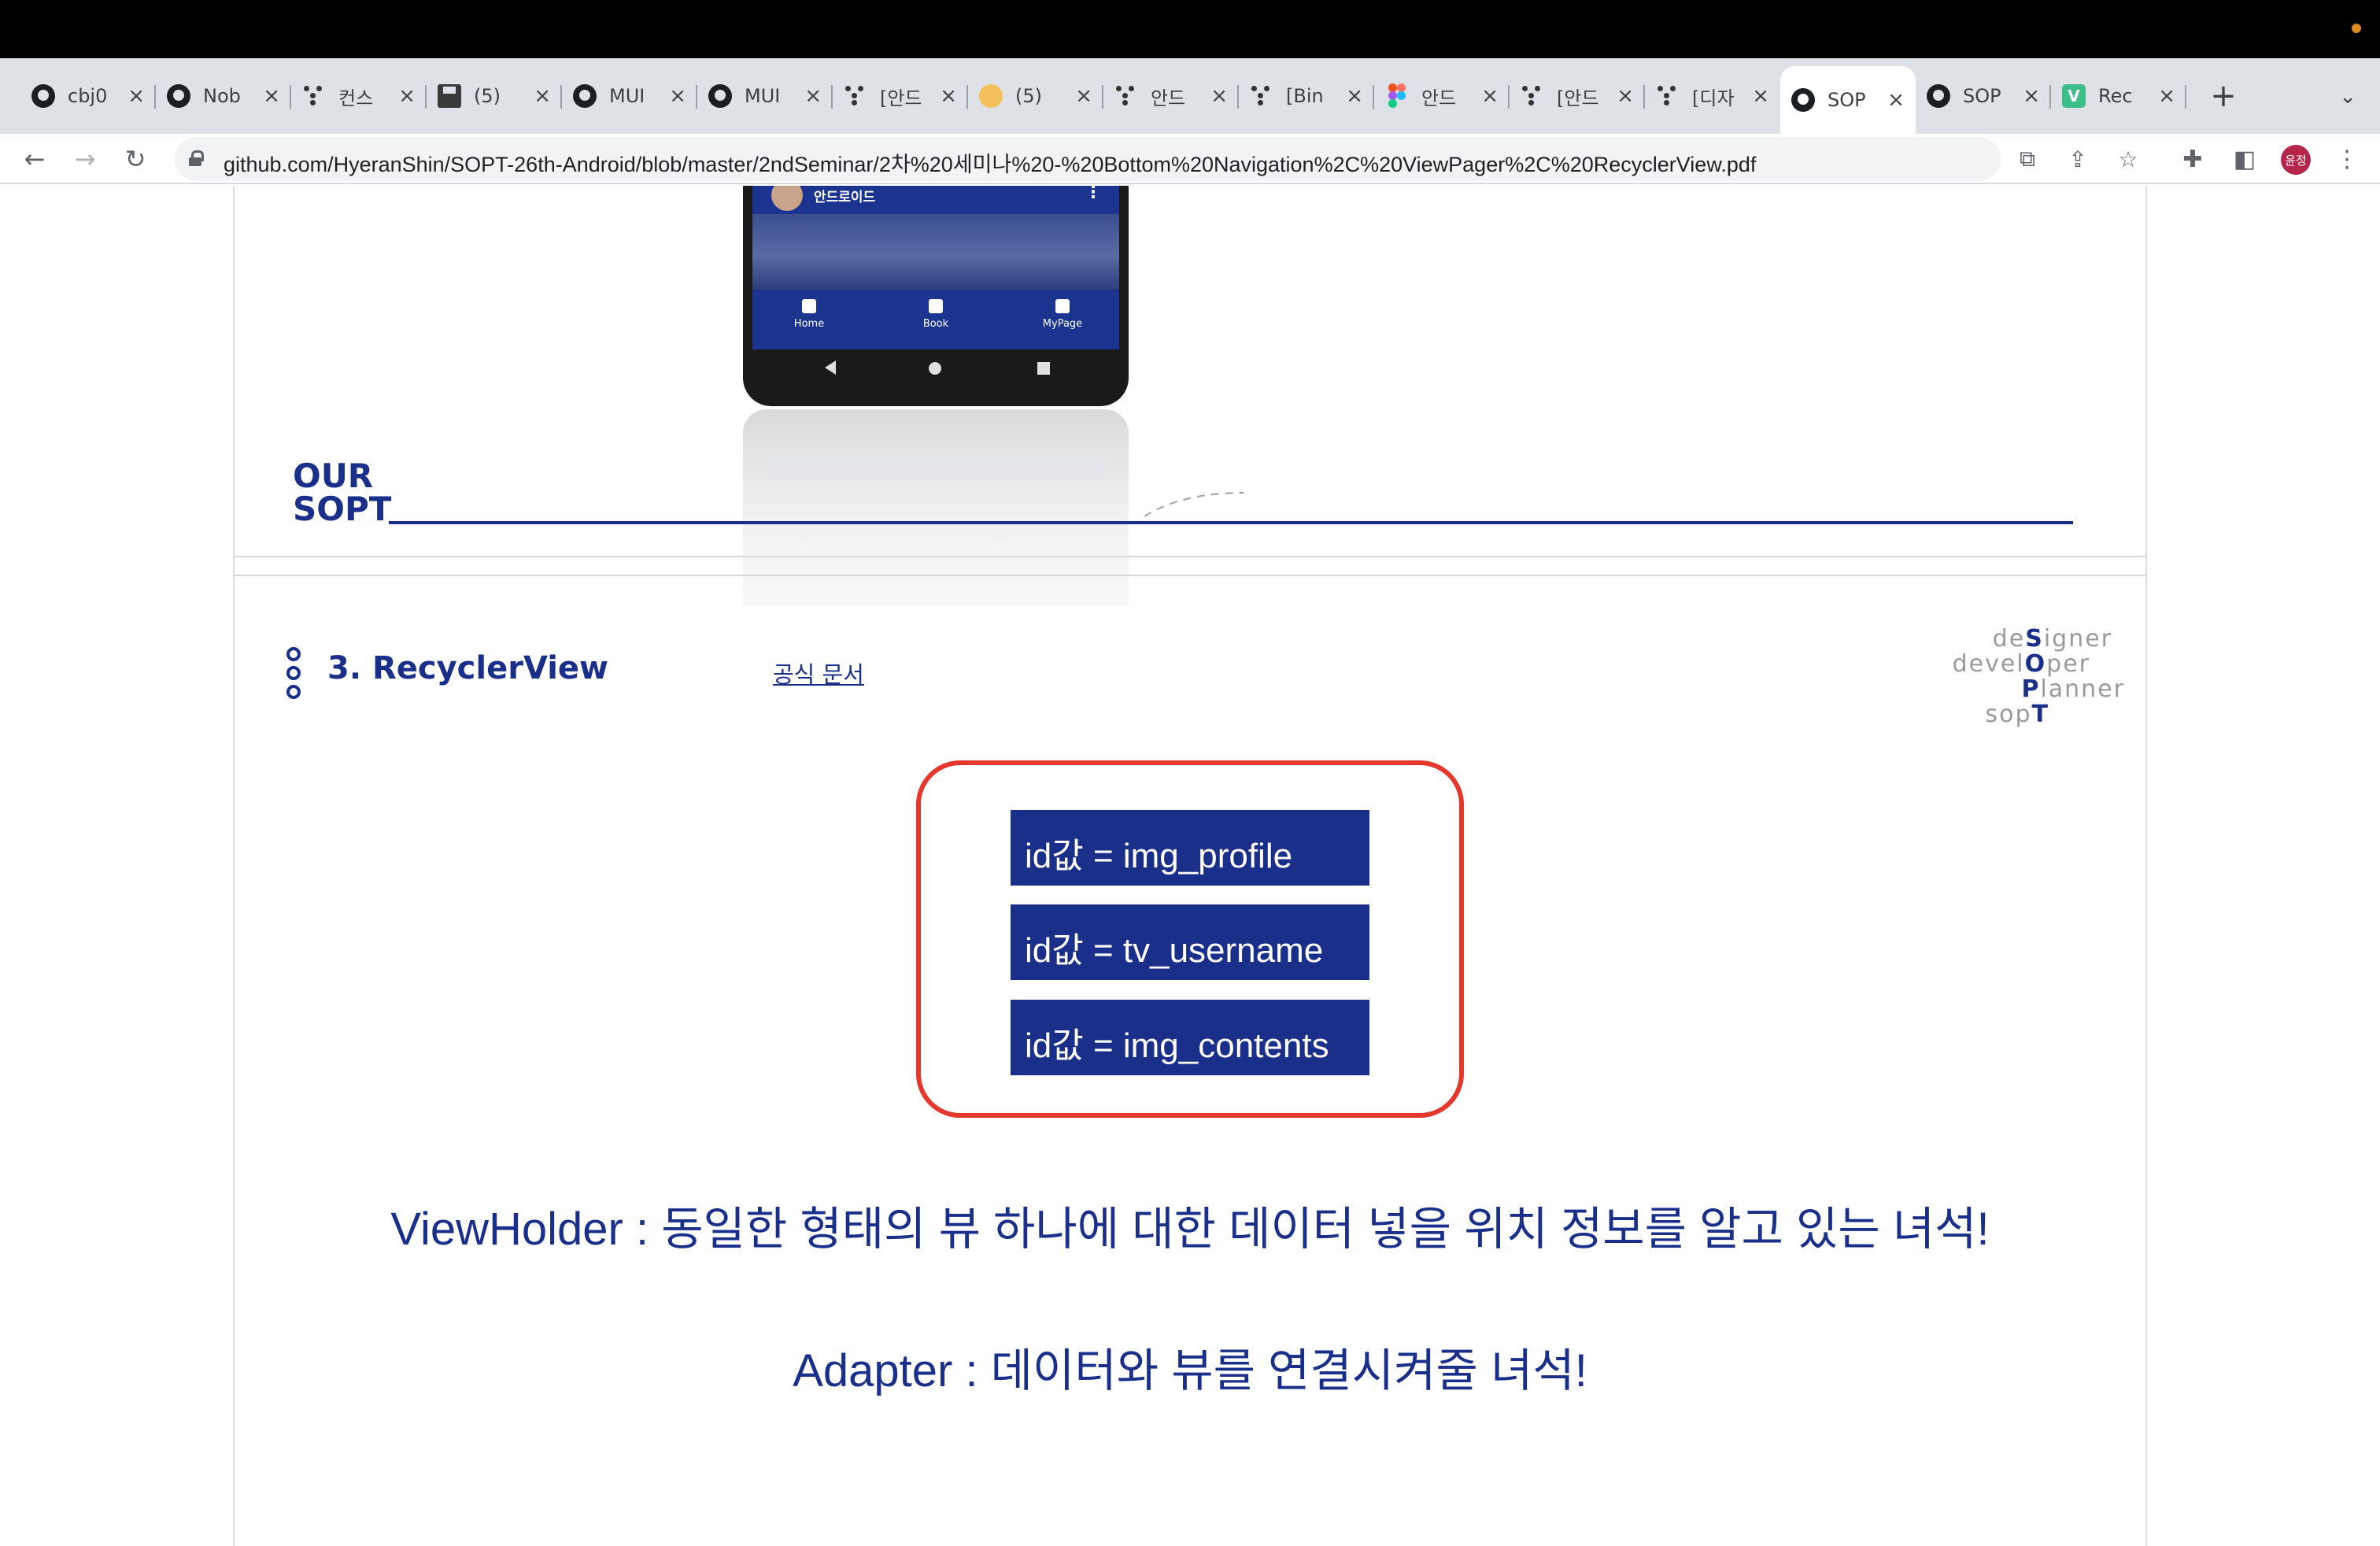 Image resolution: width=2380 pixels, height=1546 pixels. I want to click on profile-avatar: 윤정, so click(2296, 160).